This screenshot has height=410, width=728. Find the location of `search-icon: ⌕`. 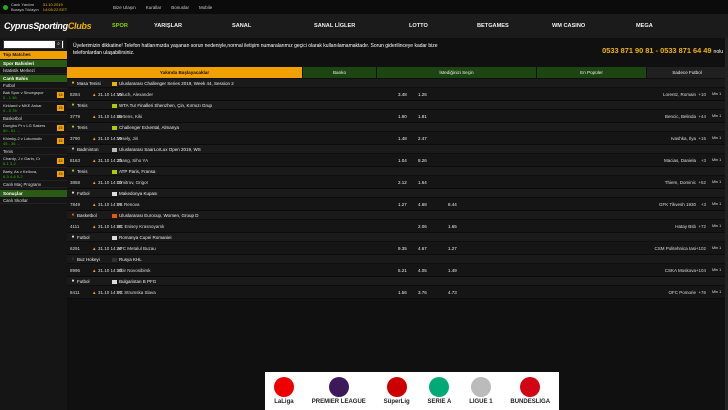

search-icon: ⌕ is located at coordinates (58, 44).